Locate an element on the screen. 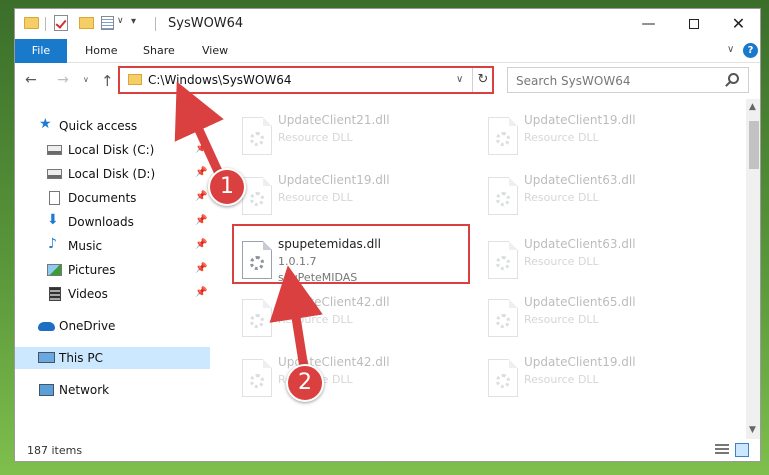 The image size is (769, 475). sidebar-item-documents: Documents 📌 is located at coordinates (112, 198).